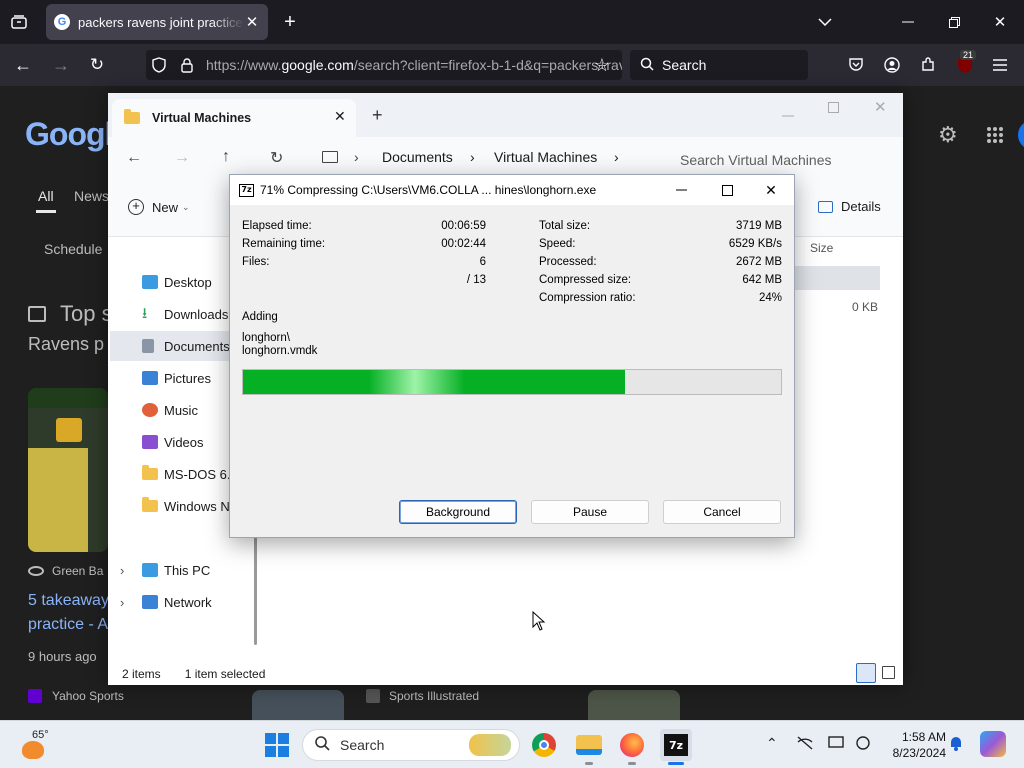 This screenshot has height=768, width=1024. Describe the element at coordinates (150, 442) in the screenshot. I see `videos-icon` at that location.